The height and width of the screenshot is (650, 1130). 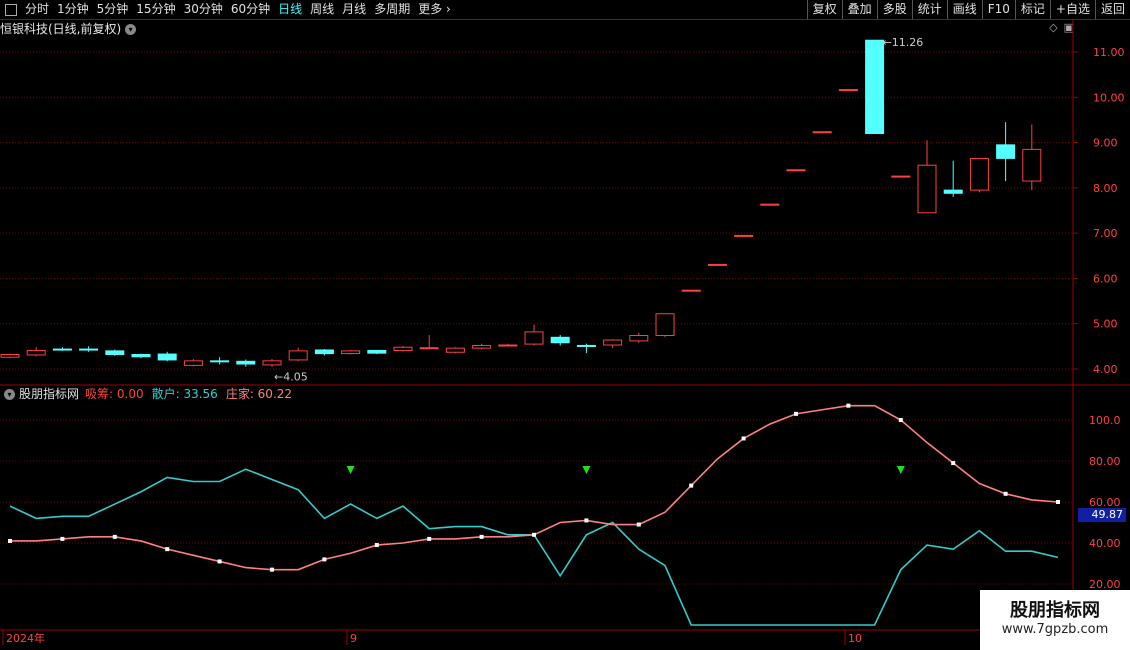 What do you see at coordinates (1105, 324) in the screenshot?
I see `price-tick-label: 5.00` at bounding box center [1105, 324].